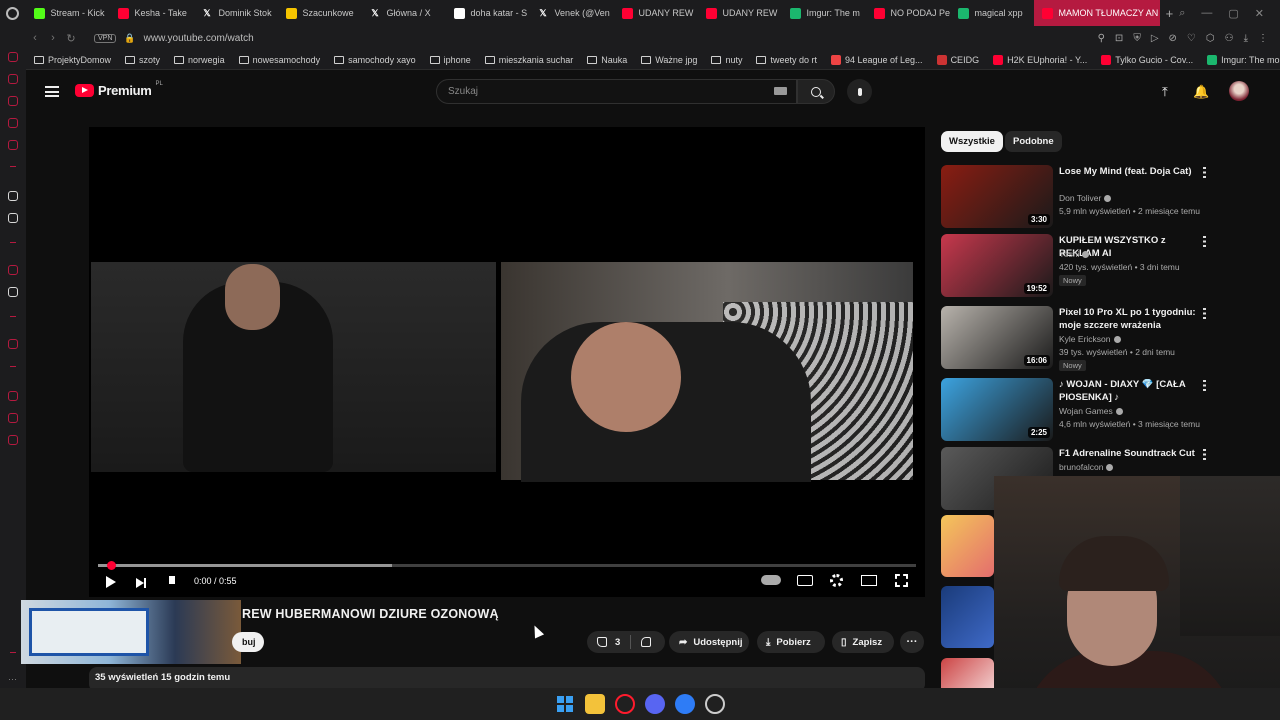 The image size is (1280, 720). What do you see at coordinates (279, 60) in the screenshot?
I see `bookmark-item: nowesamochody` at bounding box center [279, 60].